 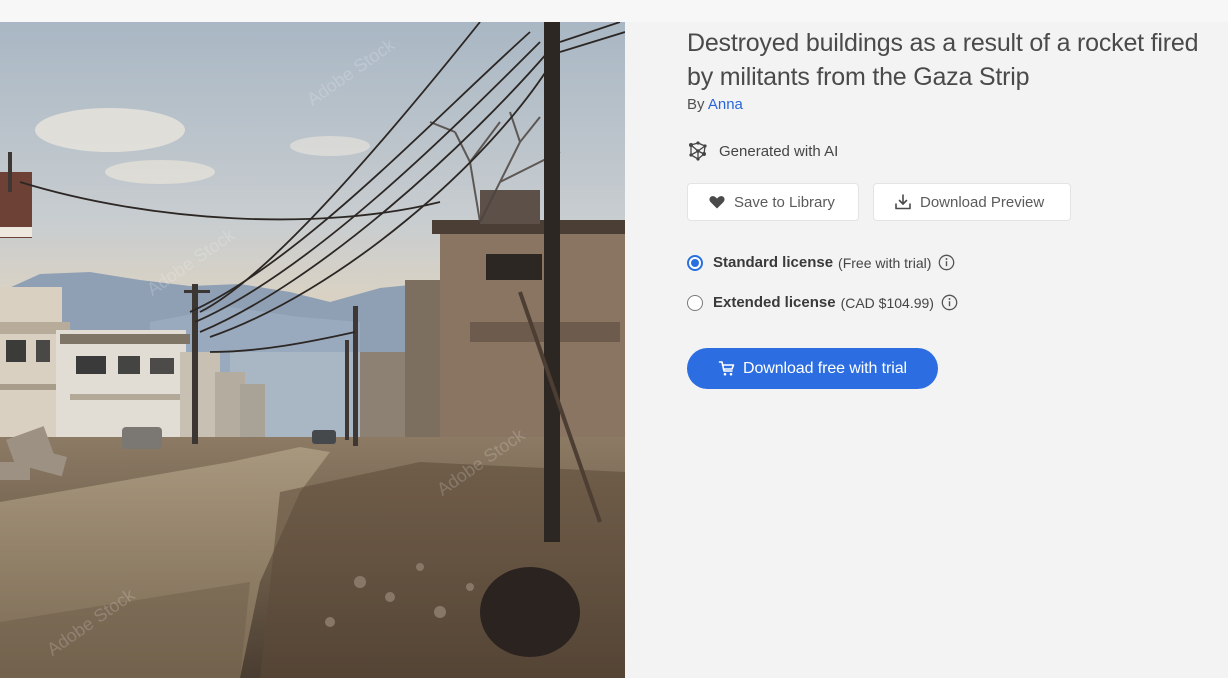 I want to click on license-note: (Free with trial), so click(x=885, y=262).